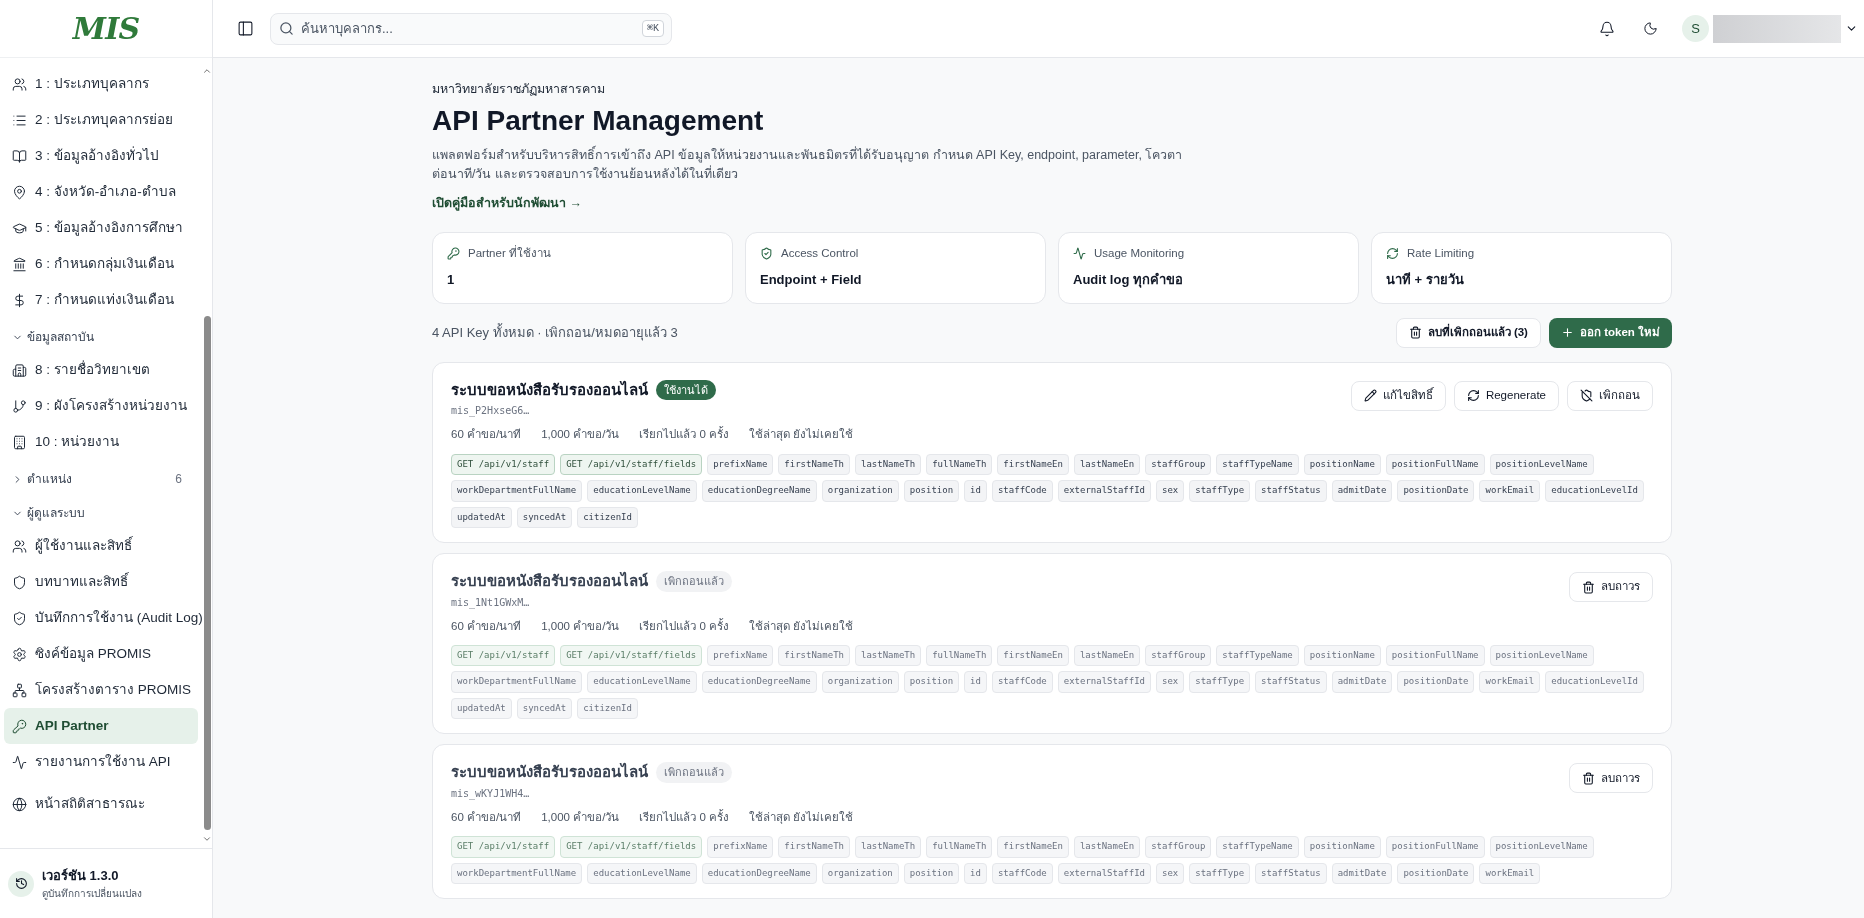  I want to click on action-button: เพิกถอน, so click(1610, 395).